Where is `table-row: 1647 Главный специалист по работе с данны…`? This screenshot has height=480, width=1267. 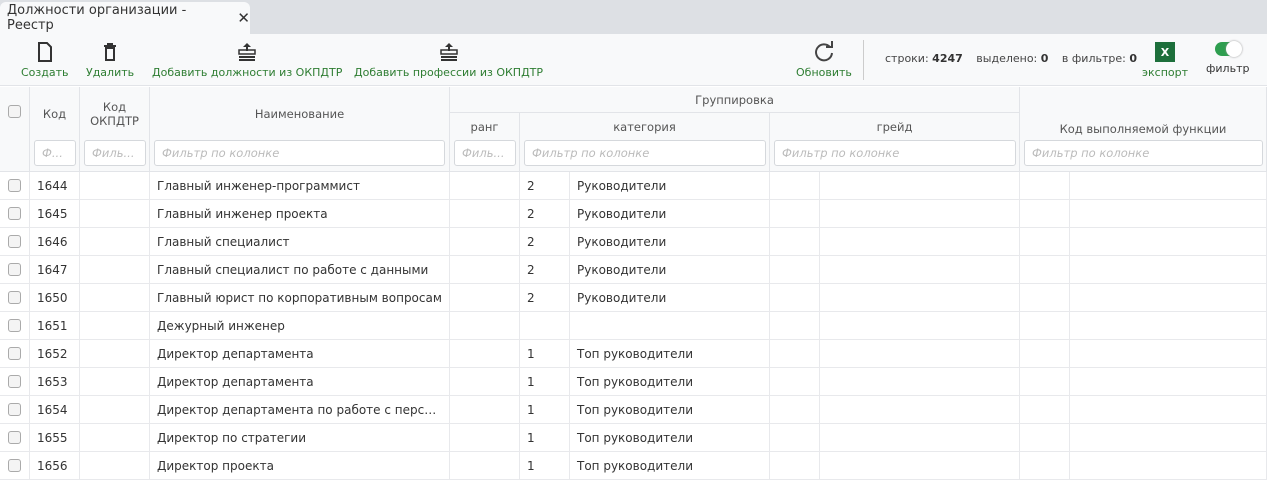
table-row: 1647 Главный специалист по работе с данны… is located at coordinates (633, 270).